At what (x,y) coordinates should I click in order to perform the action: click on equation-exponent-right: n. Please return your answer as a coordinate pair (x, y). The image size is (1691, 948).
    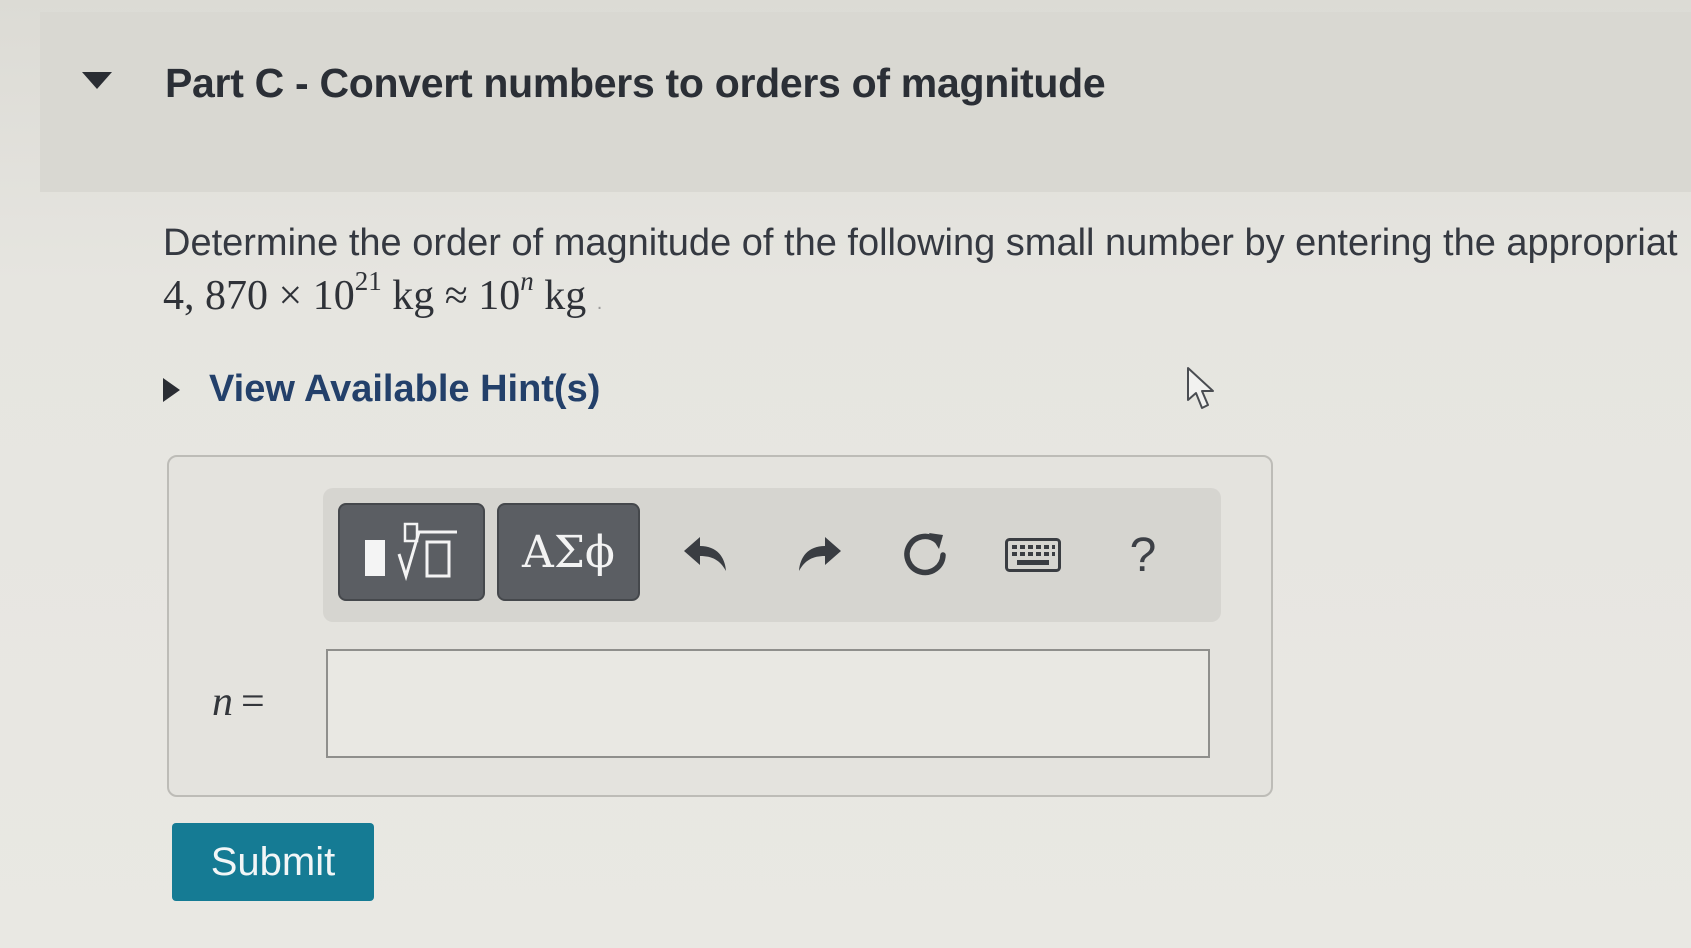
    Looking at the image, I should click on (527, 281).